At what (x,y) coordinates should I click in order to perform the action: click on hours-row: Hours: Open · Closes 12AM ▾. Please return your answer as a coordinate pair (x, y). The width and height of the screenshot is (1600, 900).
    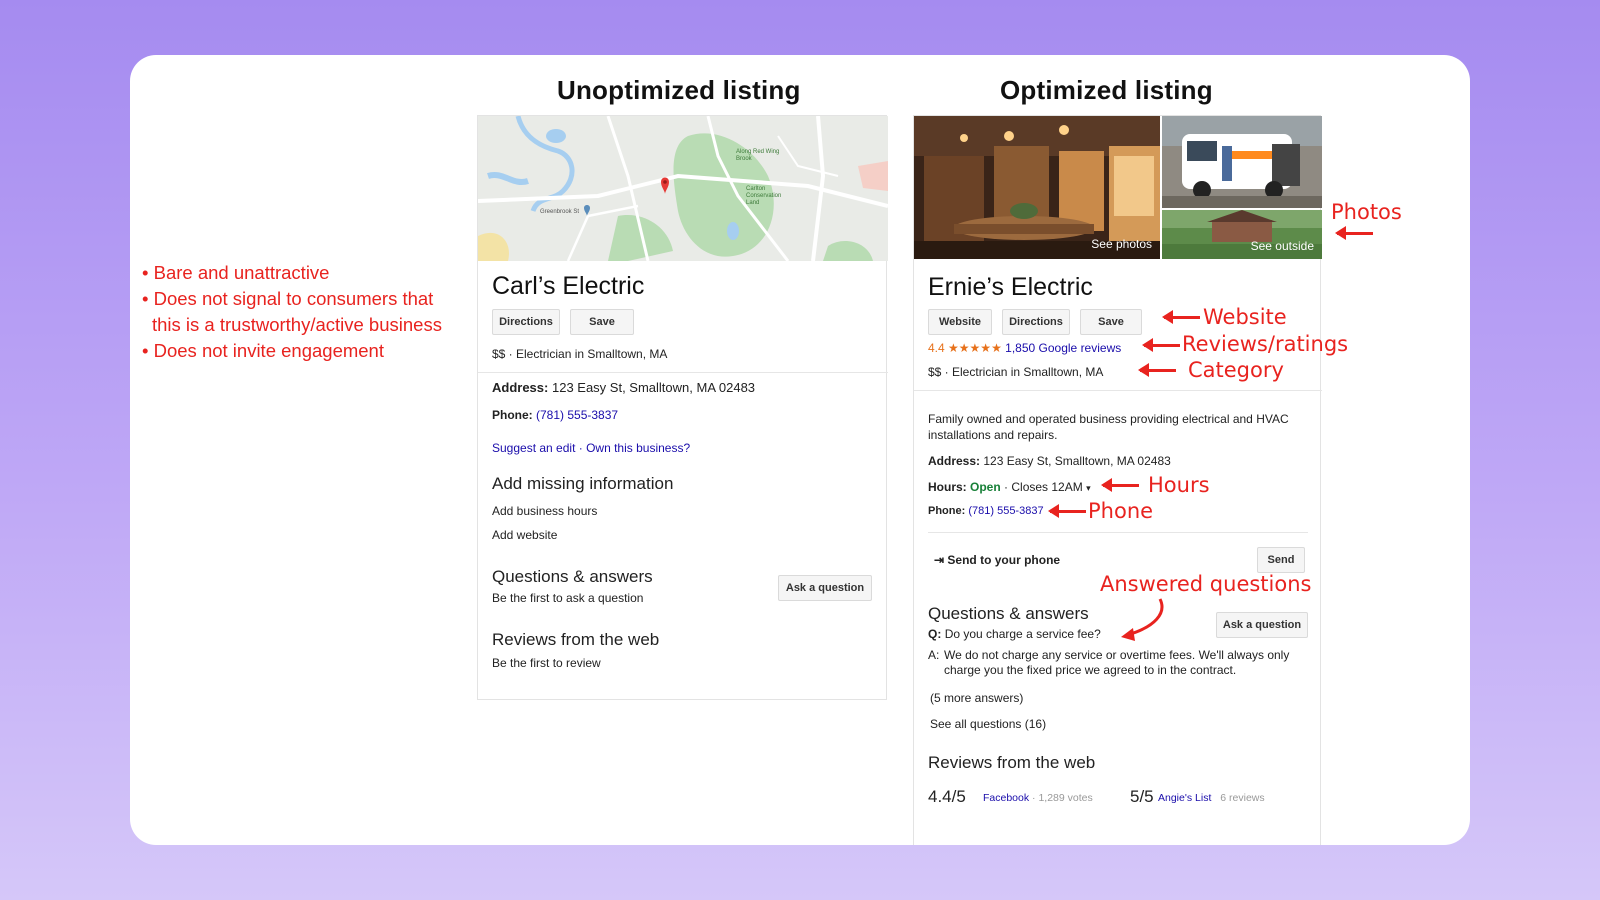
    Looking at the image, I should click on (1009, 487).